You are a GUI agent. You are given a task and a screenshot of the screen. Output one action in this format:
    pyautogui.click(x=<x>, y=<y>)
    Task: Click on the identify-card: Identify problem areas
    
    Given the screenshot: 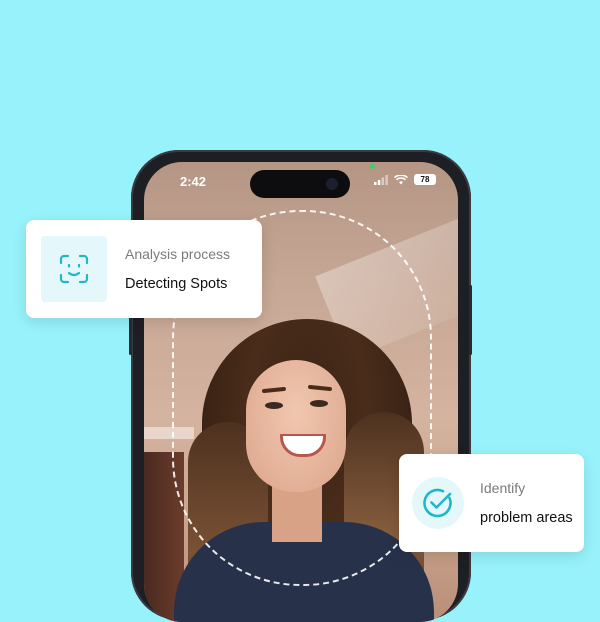 What is the action you would take?
    pyautogui.click(x=491, y=503)
    